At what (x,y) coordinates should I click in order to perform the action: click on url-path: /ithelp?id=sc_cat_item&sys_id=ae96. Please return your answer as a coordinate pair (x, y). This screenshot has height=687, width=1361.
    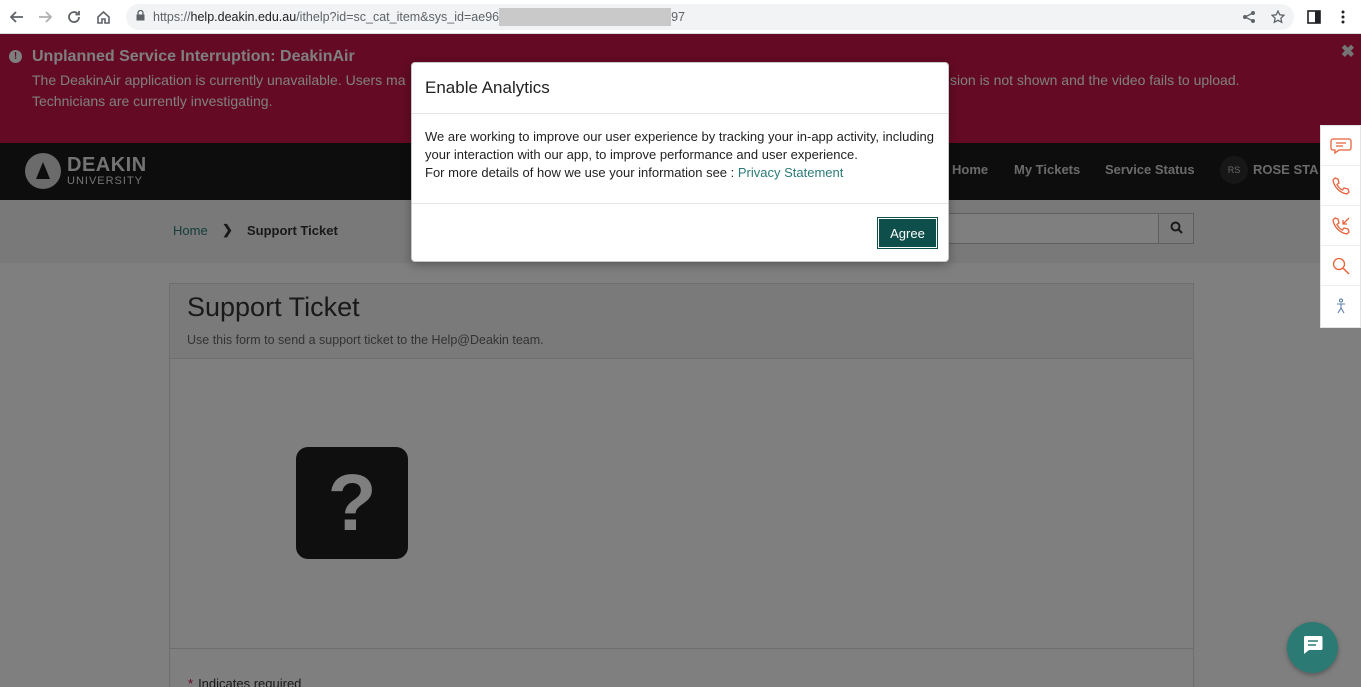
    Looking at the image, I should click on (398, 17).